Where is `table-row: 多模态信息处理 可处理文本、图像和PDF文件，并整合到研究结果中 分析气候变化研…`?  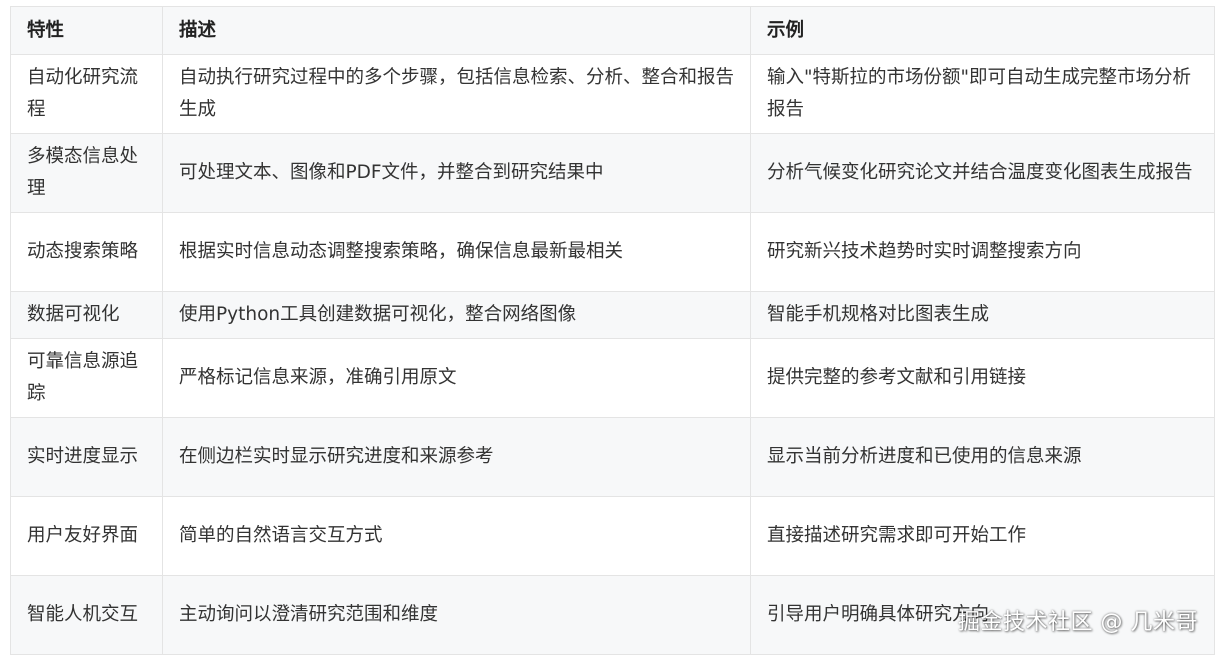
table-row: 多模态信息处理 可处理文本、图像和PDF文件，并整合到研究结果中 分析气候变化研… is located at coordinates (612, 173).